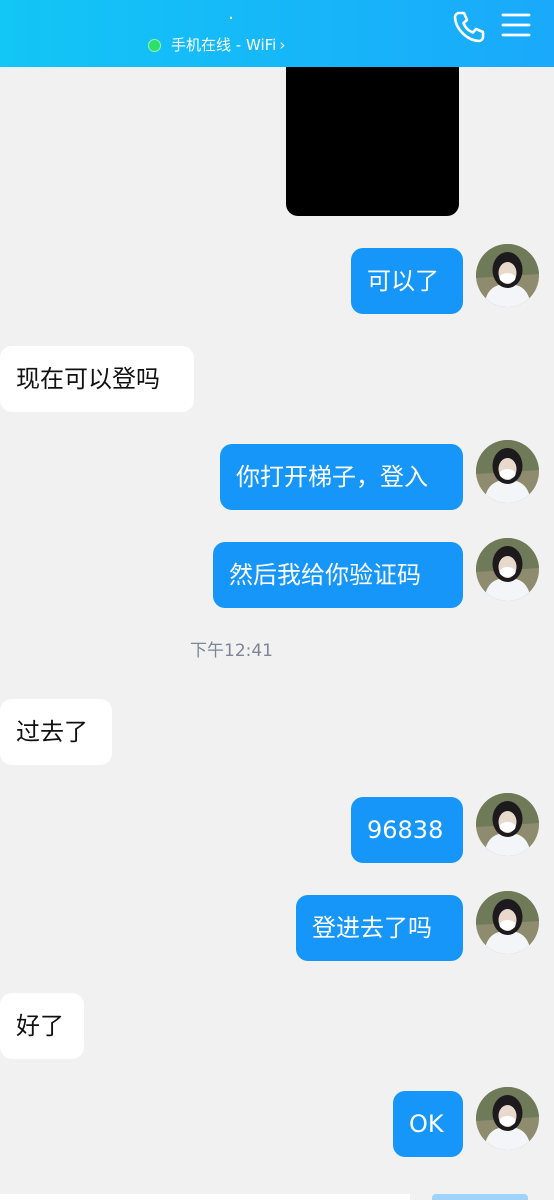 The height and width of the screenshot is (1200, 554). Describe the element at coordinates (325, 575) in the screenshot. I see `message-text: 然后我给你验证码` at that location.